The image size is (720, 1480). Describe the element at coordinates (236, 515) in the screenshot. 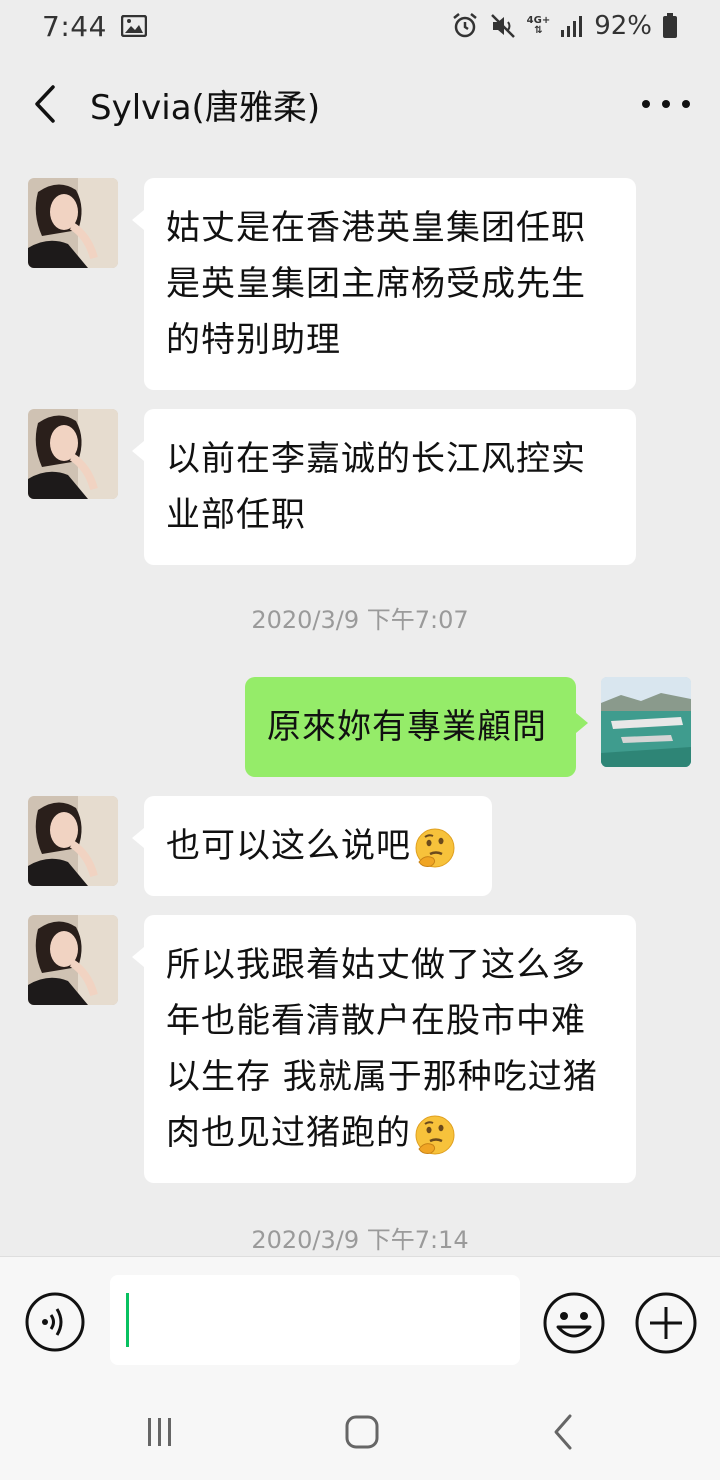

I see `message-text-line: 业部任职` at that location.